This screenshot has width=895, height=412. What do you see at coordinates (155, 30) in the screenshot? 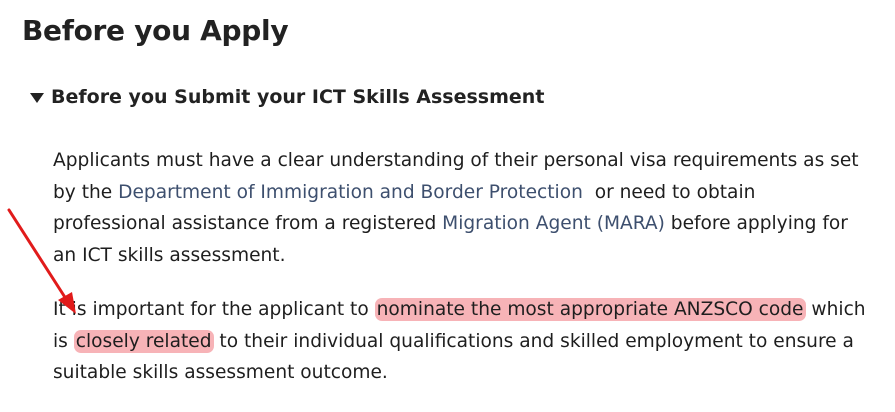
I see `page-title: Before you Apply` at bounding box center [155, 30].